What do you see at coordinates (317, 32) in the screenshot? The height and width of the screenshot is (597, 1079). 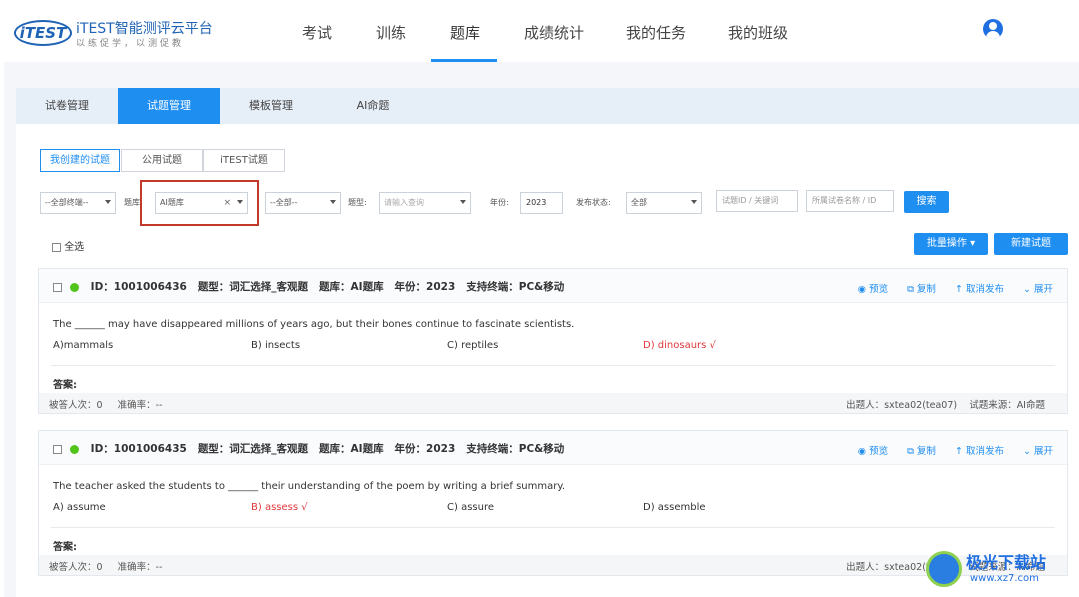 I see `nav-exam: 考试` at bounding box center [317, 32].